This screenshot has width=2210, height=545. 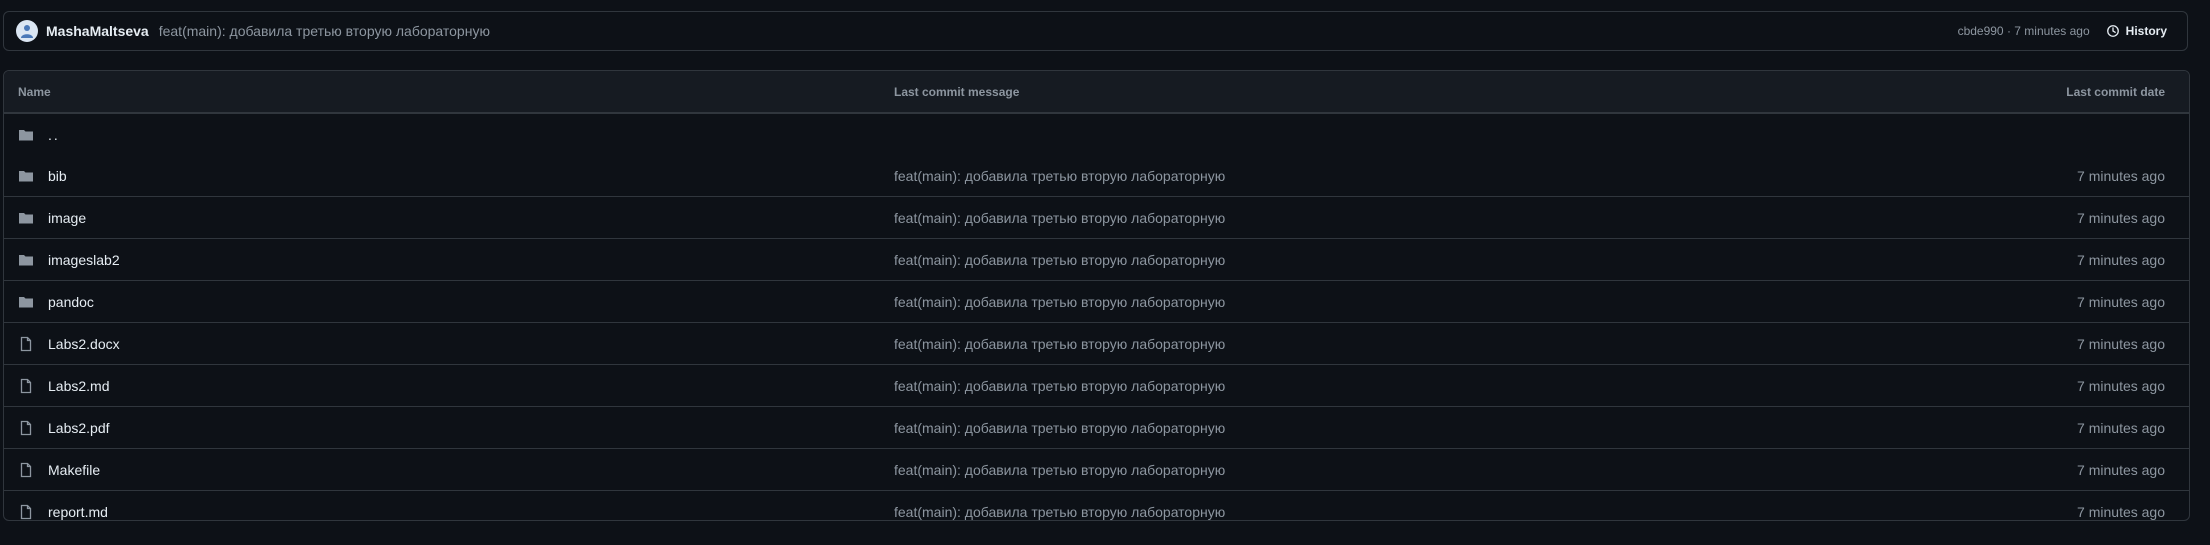 What do you see at coordinates (39, 135) in the screenshot?
I see `parent-directory-cell: ..` at bounding box center [39, 135].